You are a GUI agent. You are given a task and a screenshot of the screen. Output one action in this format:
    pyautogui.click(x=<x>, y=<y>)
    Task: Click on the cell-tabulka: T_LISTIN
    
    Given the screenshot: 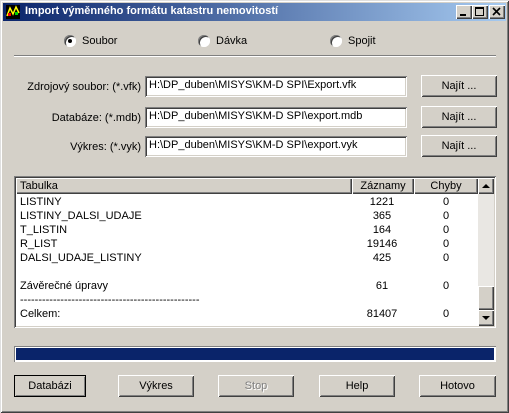 What is the action you would take?
    pyautogui.click(x=44, y=230)
    